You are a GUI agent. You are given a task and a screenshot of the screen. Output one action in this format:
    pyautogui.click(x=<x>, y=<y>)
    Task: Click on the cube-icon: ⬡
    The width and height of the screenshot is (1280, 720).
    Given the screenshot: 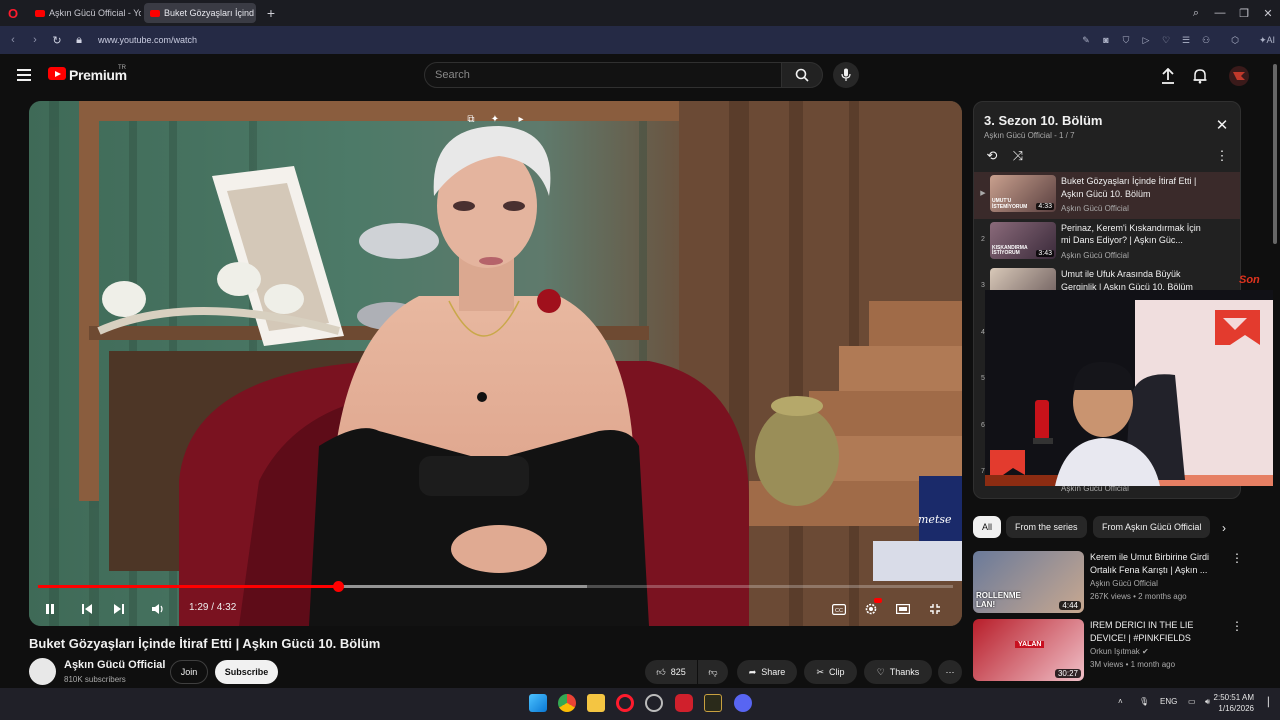 What is the action you would take?
    pyautogui.click(x=1235, y=40)
    